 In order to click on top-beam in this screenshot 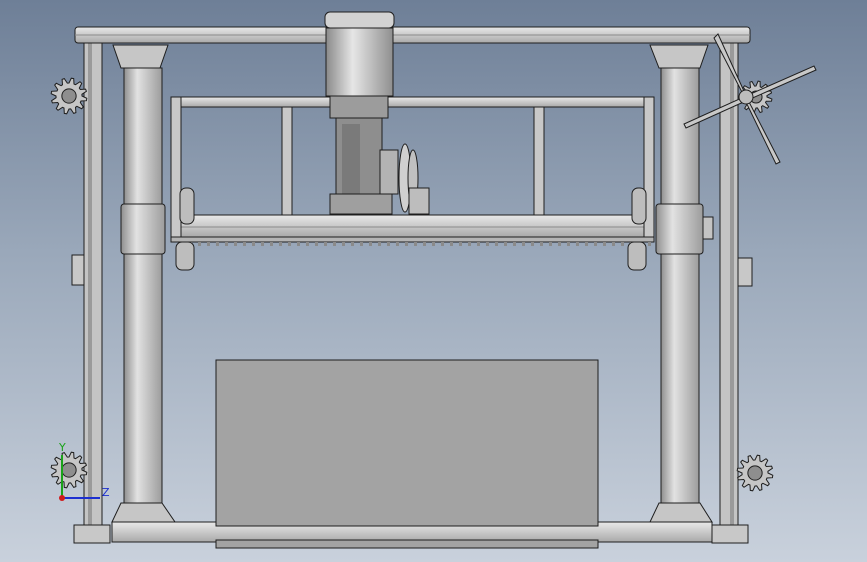, I will do `click(412, 35)`.